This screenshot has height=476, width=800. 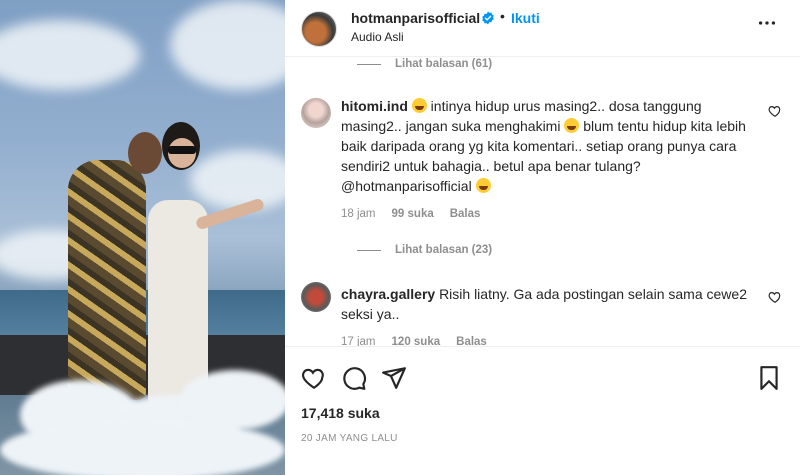 I want to click on comment-meta: 17 jam 120 suka Balas, so click(x=414, y=341).